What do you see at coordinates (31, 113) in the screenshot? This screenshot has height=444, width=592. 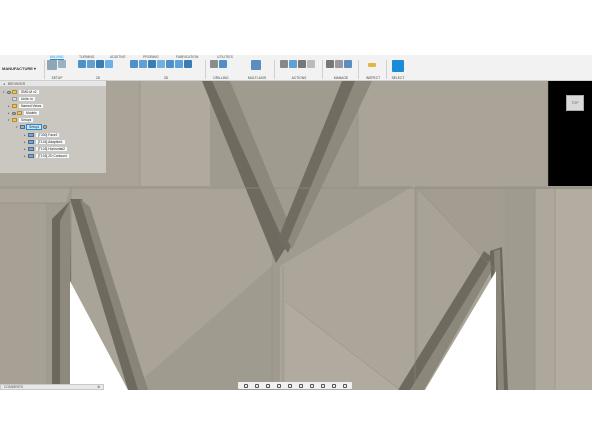 I see `tree-models-label: Models` at bounding box center [31, 113].